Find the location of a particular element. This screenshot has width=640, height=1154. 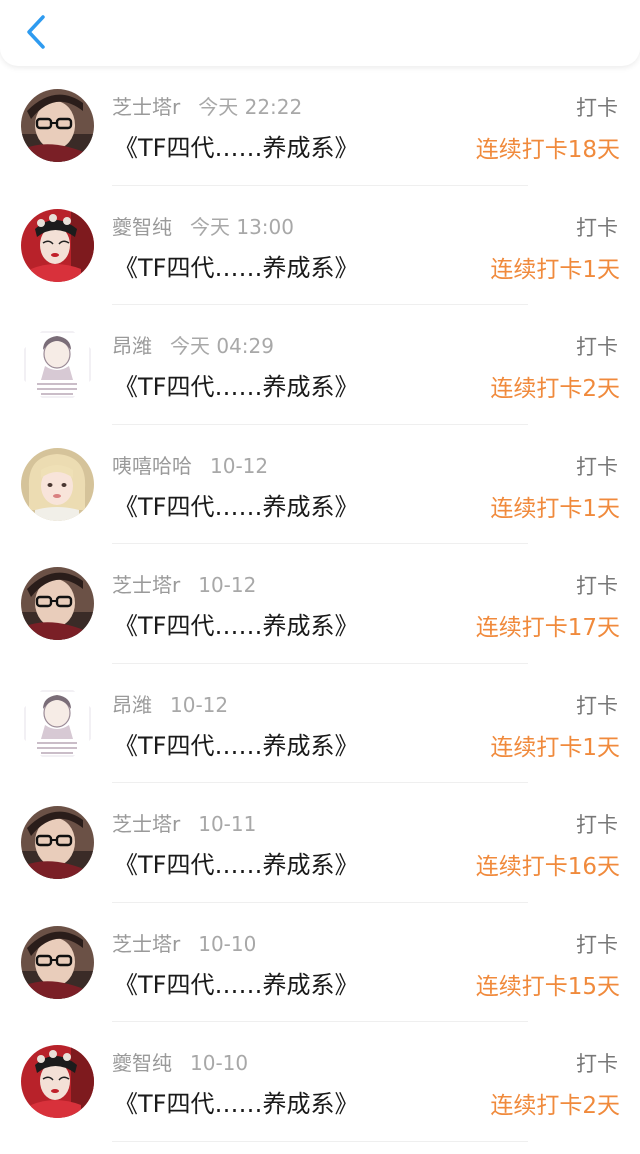

entry-meta: 昂潍 今天 04:29 is located at coordinates (193, 344).